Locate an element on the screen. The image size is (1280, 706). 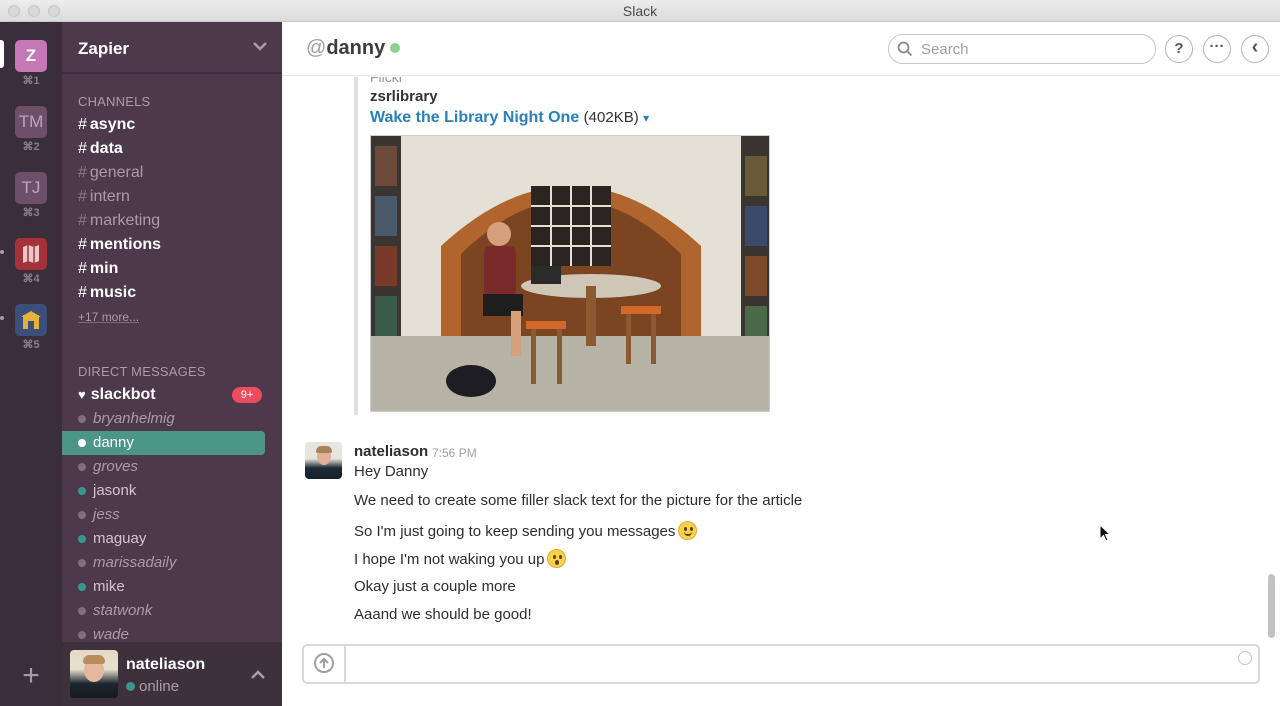
current-user-status: online is located at coordinates (152, 686).